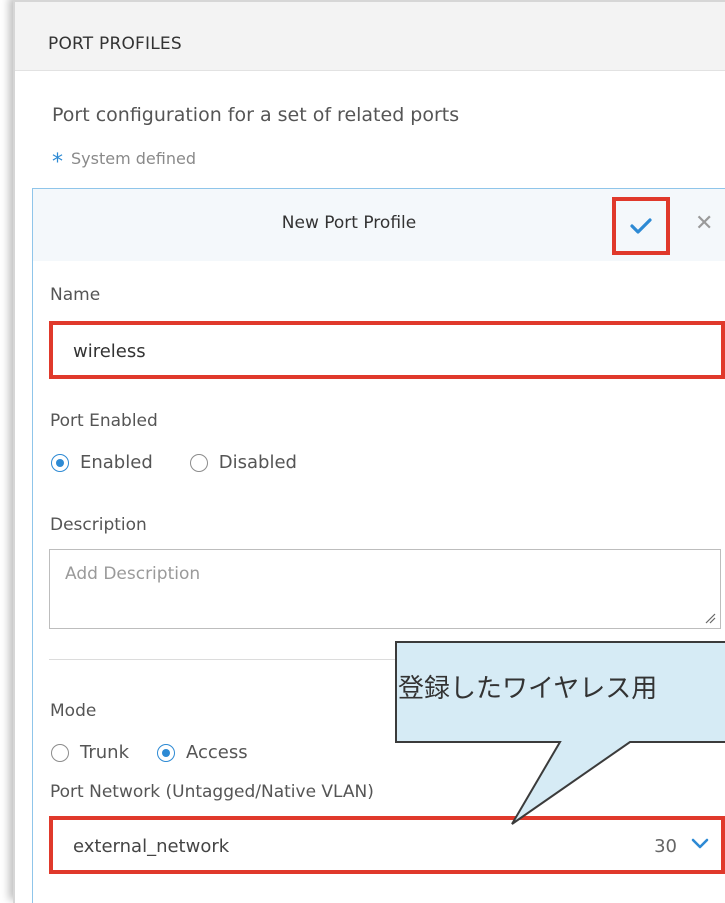 The image size is (725, 903). Describe the element at coordinates (115, 44) in the screenshot. I see `panel-title: PORT PROFILES` at that location.